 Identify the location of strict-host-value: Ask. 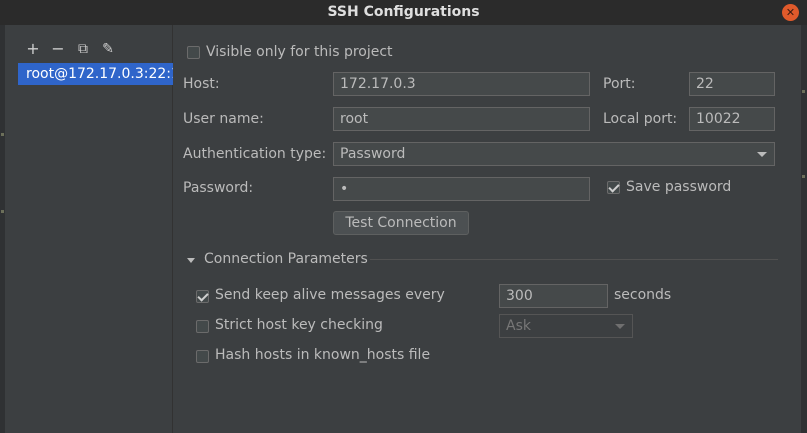
(518, 326).